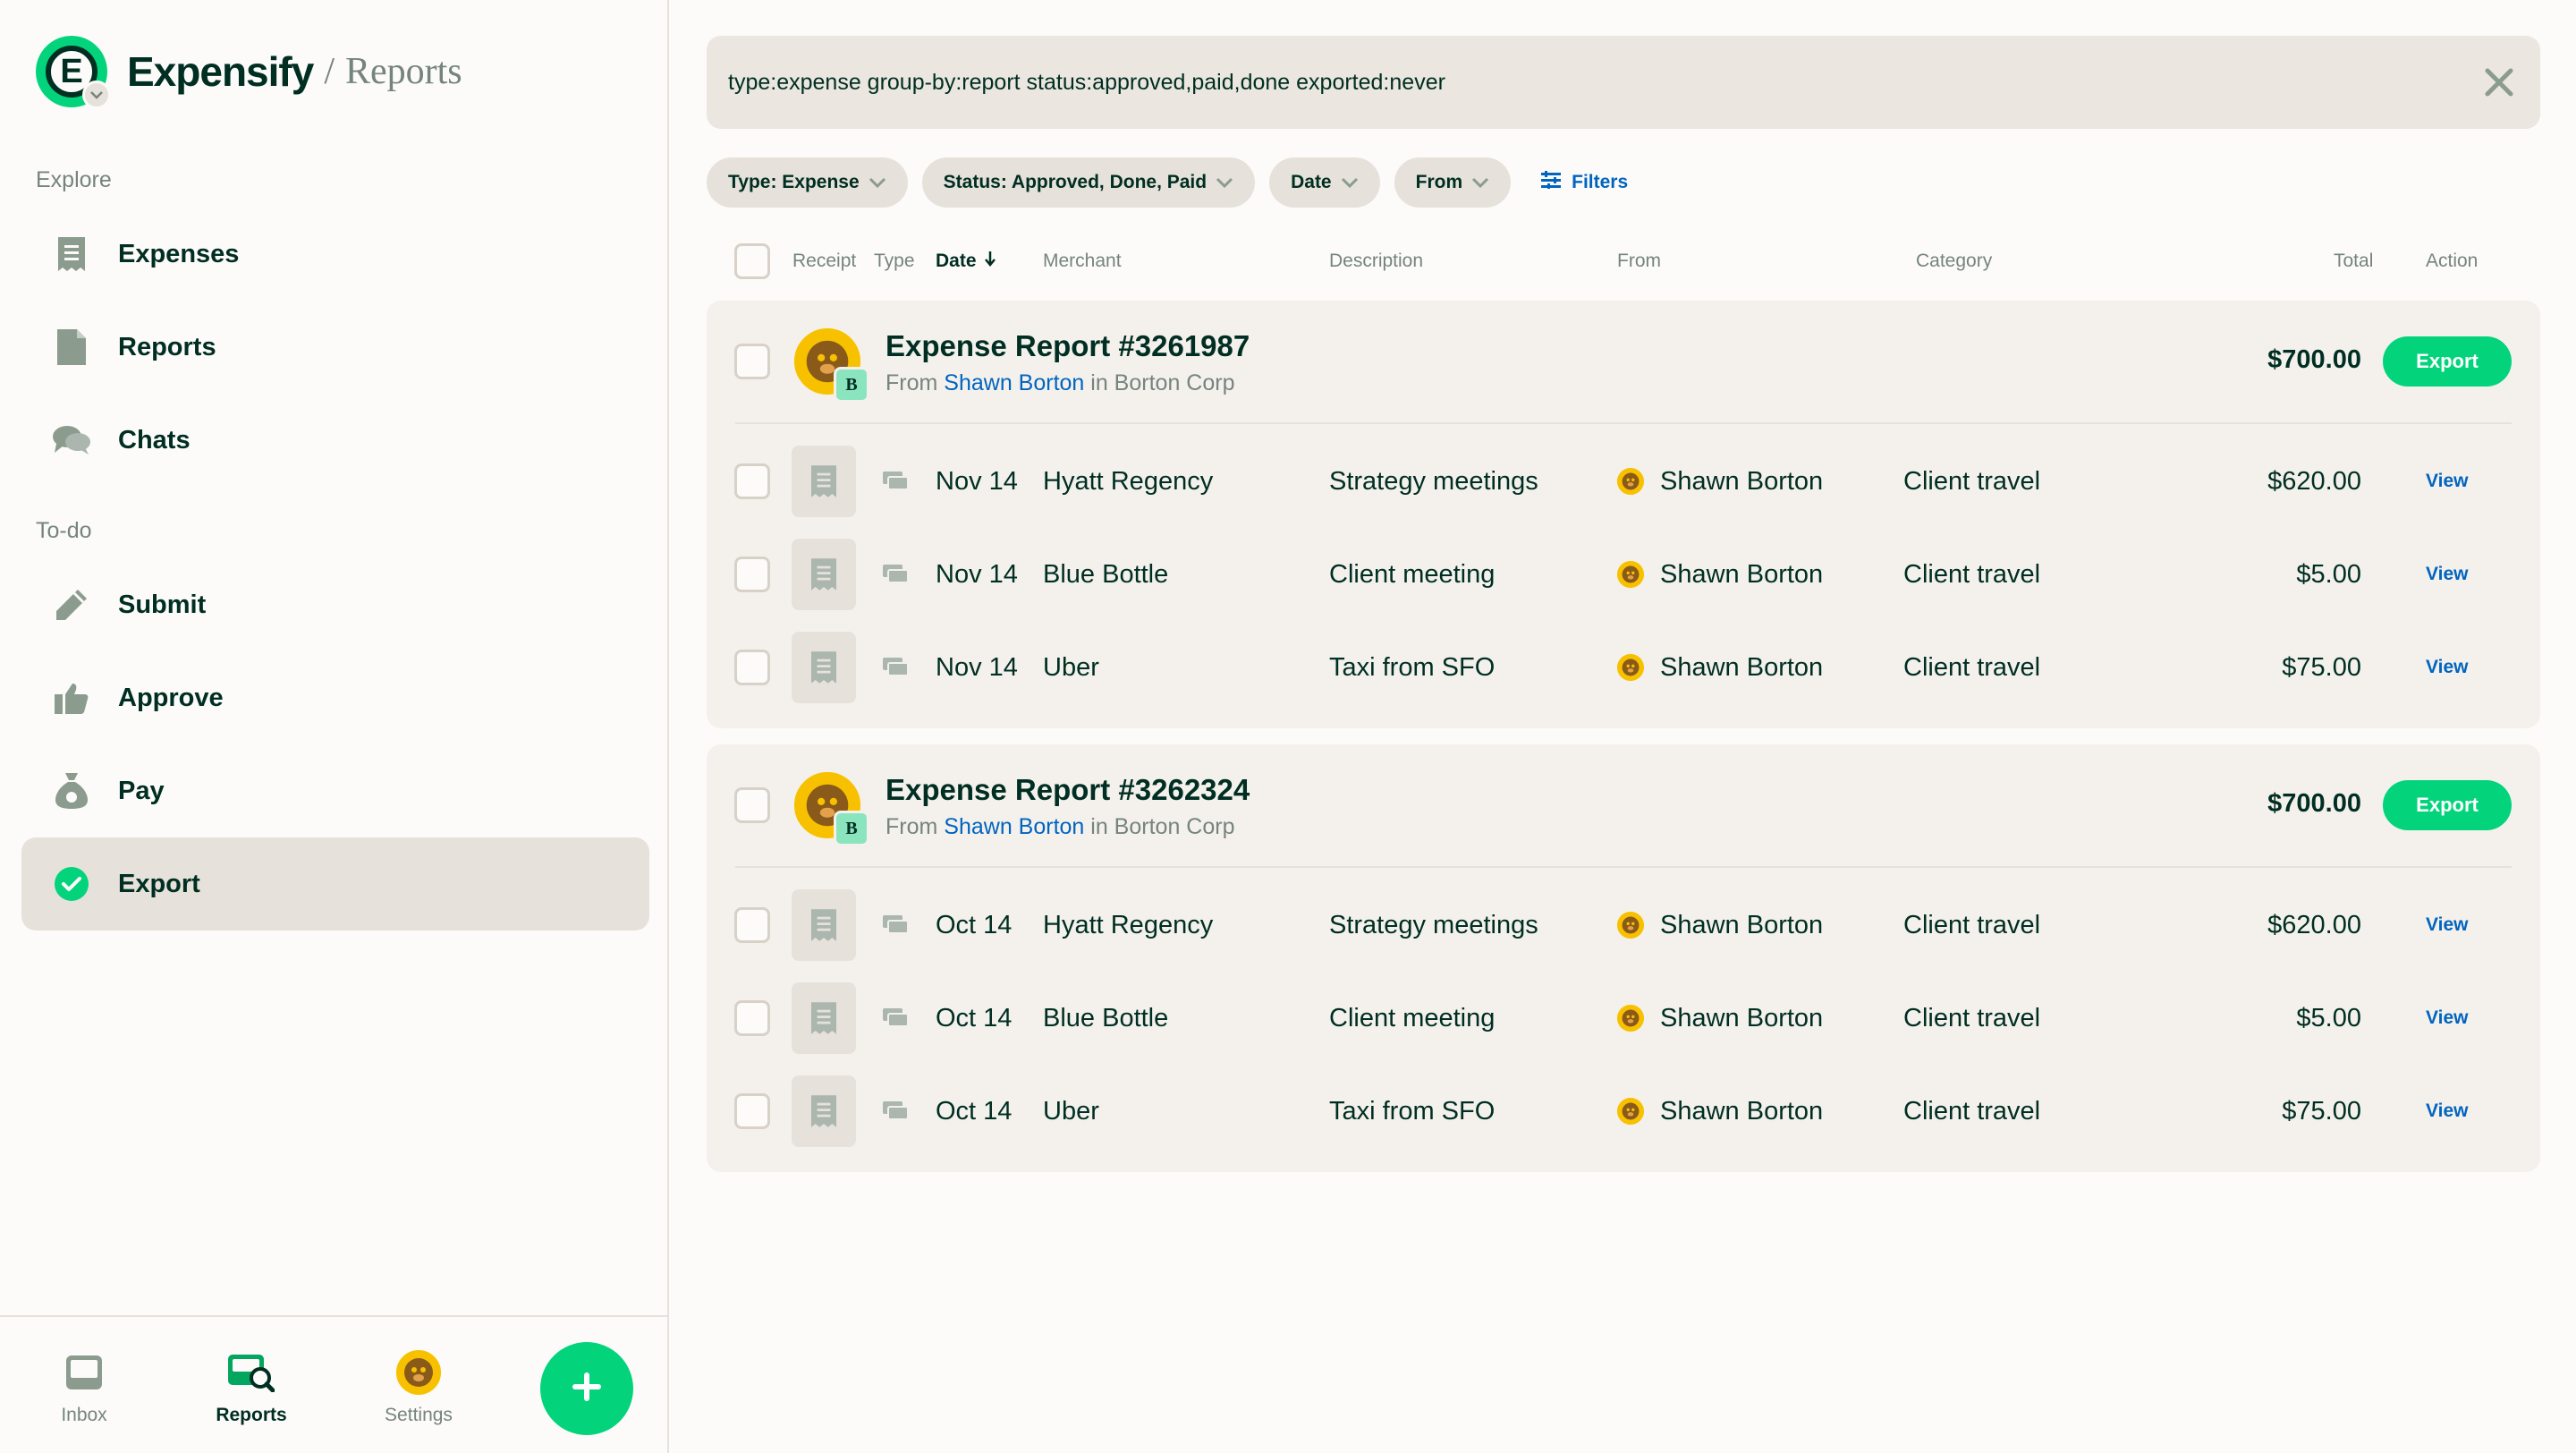 The height and width of the screenshot is (1453, 2576). I want to click on filter-type: Type: Expense, so click(807, 182).